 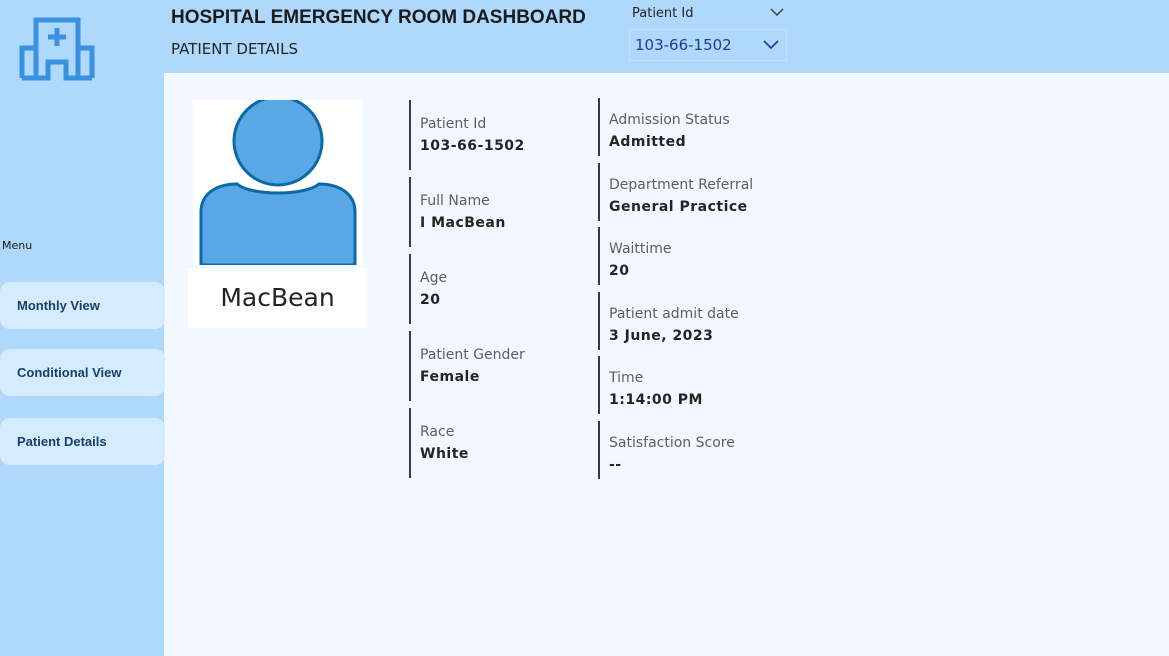 I want to click on field-label: Age, so click(x=434, y=278).